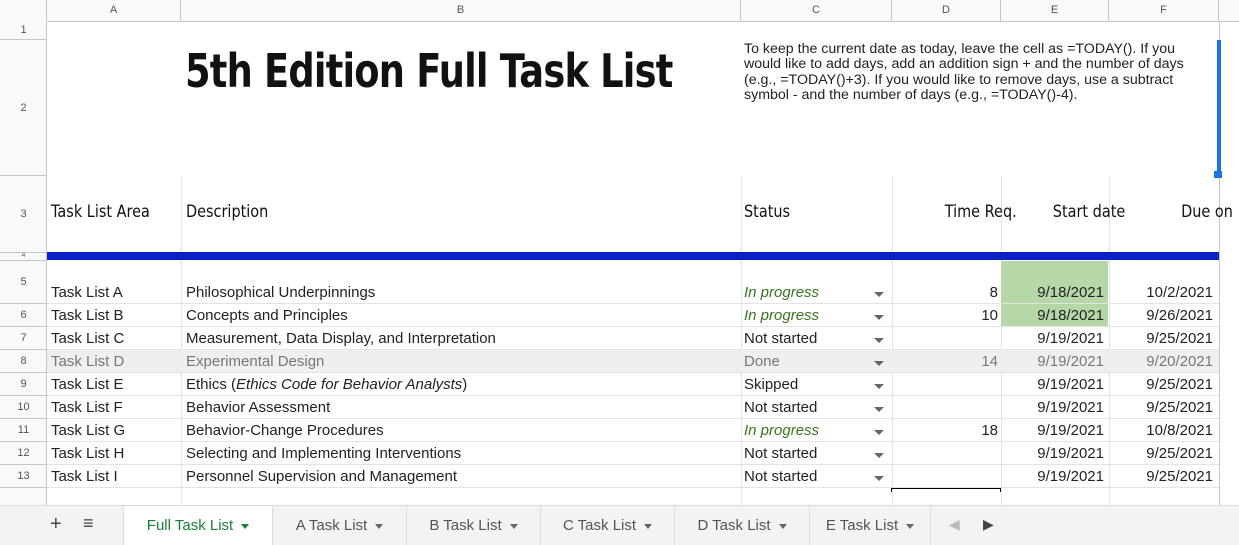 The width and height of the screenshot is (1239, 545). I want to click on header-start-date: Start date, so click(1089, 212).